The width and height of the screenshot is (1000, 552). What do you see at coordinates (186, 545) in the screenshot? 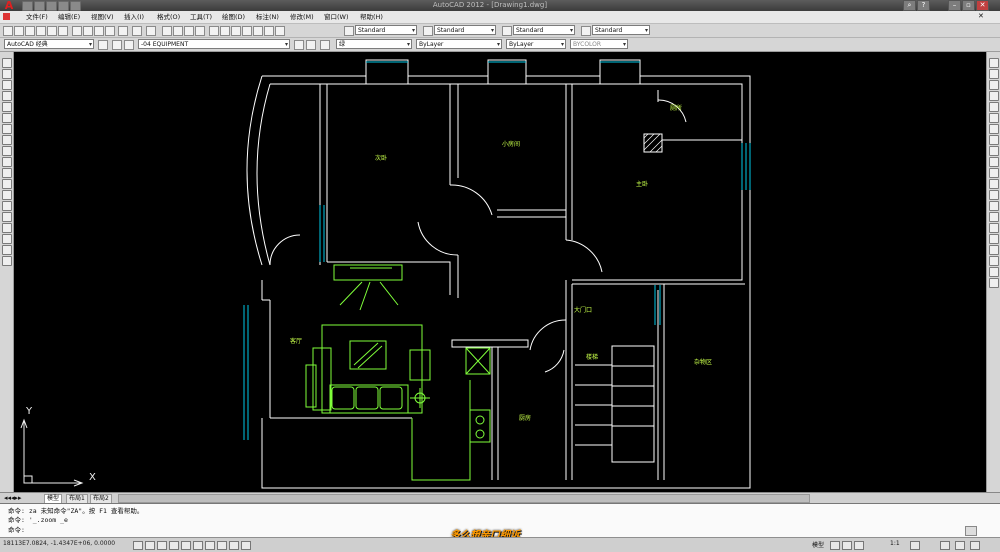
I see `osnap-icon` at bounding box center [186, 545].